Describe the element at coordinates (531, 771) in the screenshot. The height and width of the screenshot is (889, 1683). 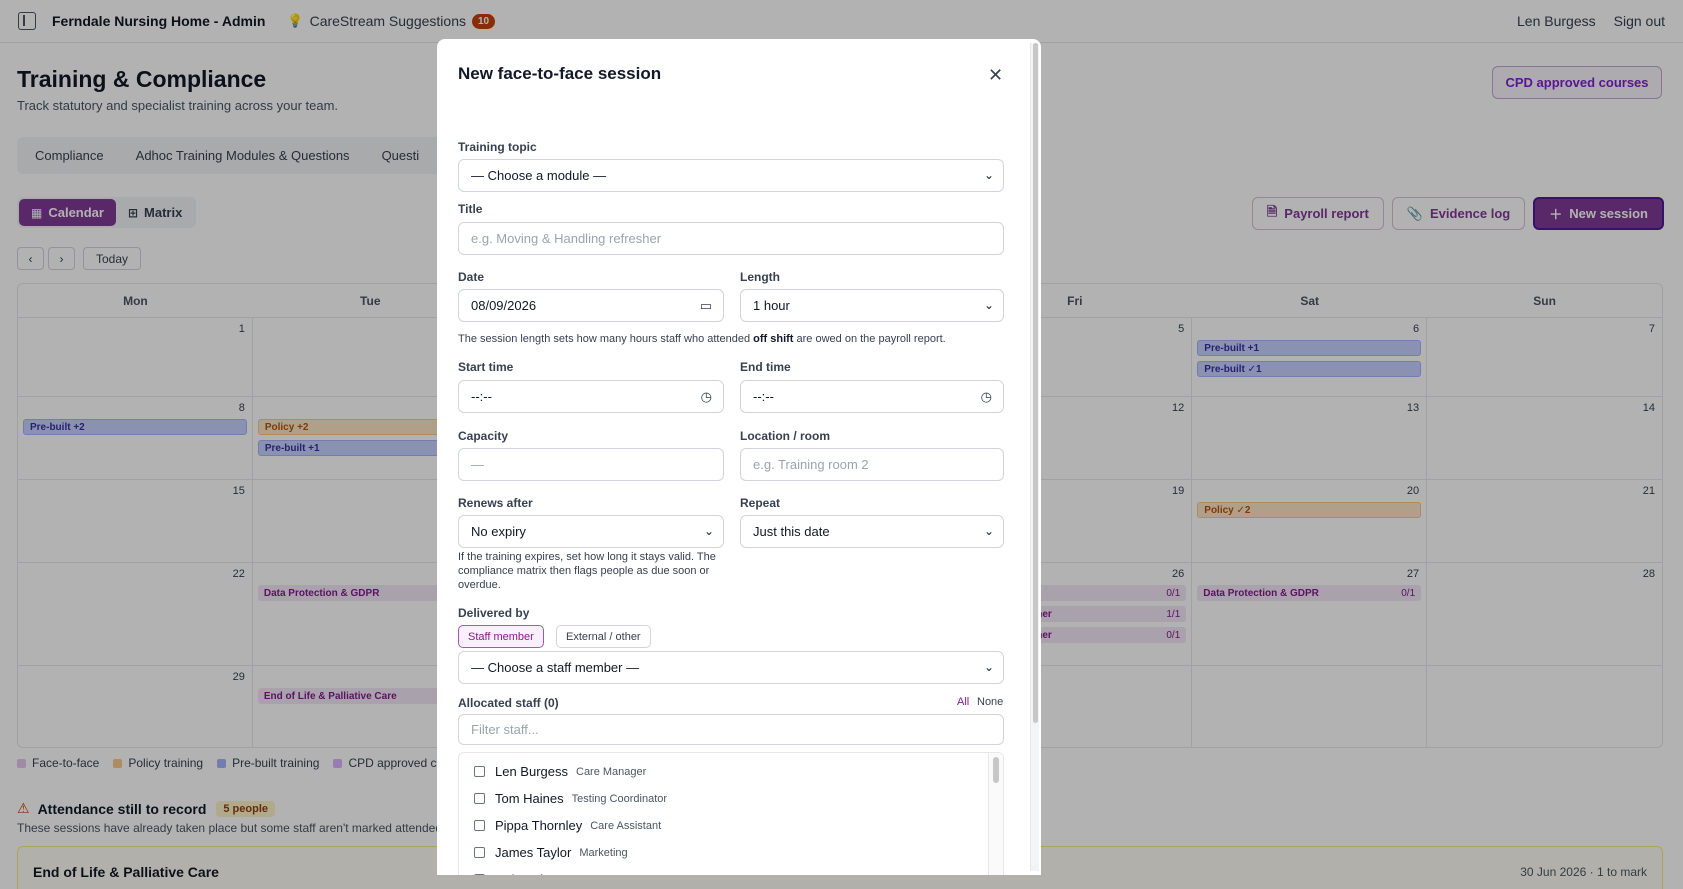
I see `staff-name: Len Burgess` at that location.